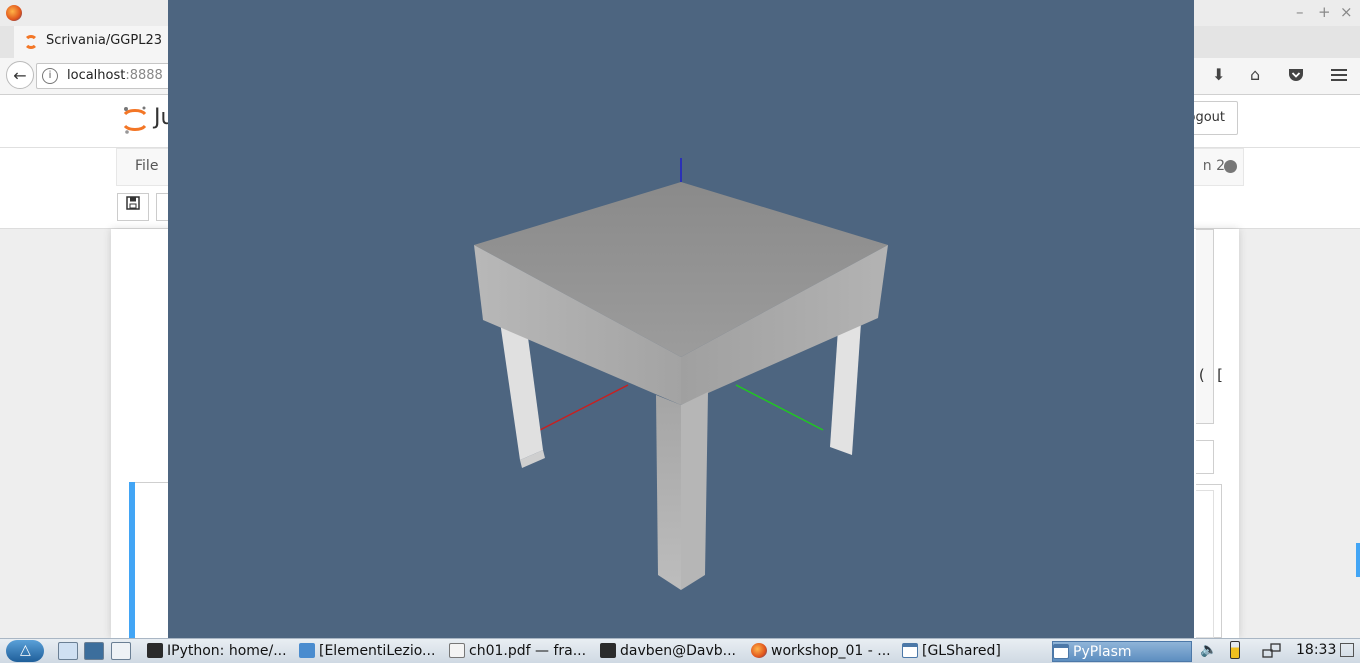 The width and height of the screenshot is (1360, 663). Describe the element at coordinates (1339, 76) in the screenshot. I see `menu-icon` at that location.